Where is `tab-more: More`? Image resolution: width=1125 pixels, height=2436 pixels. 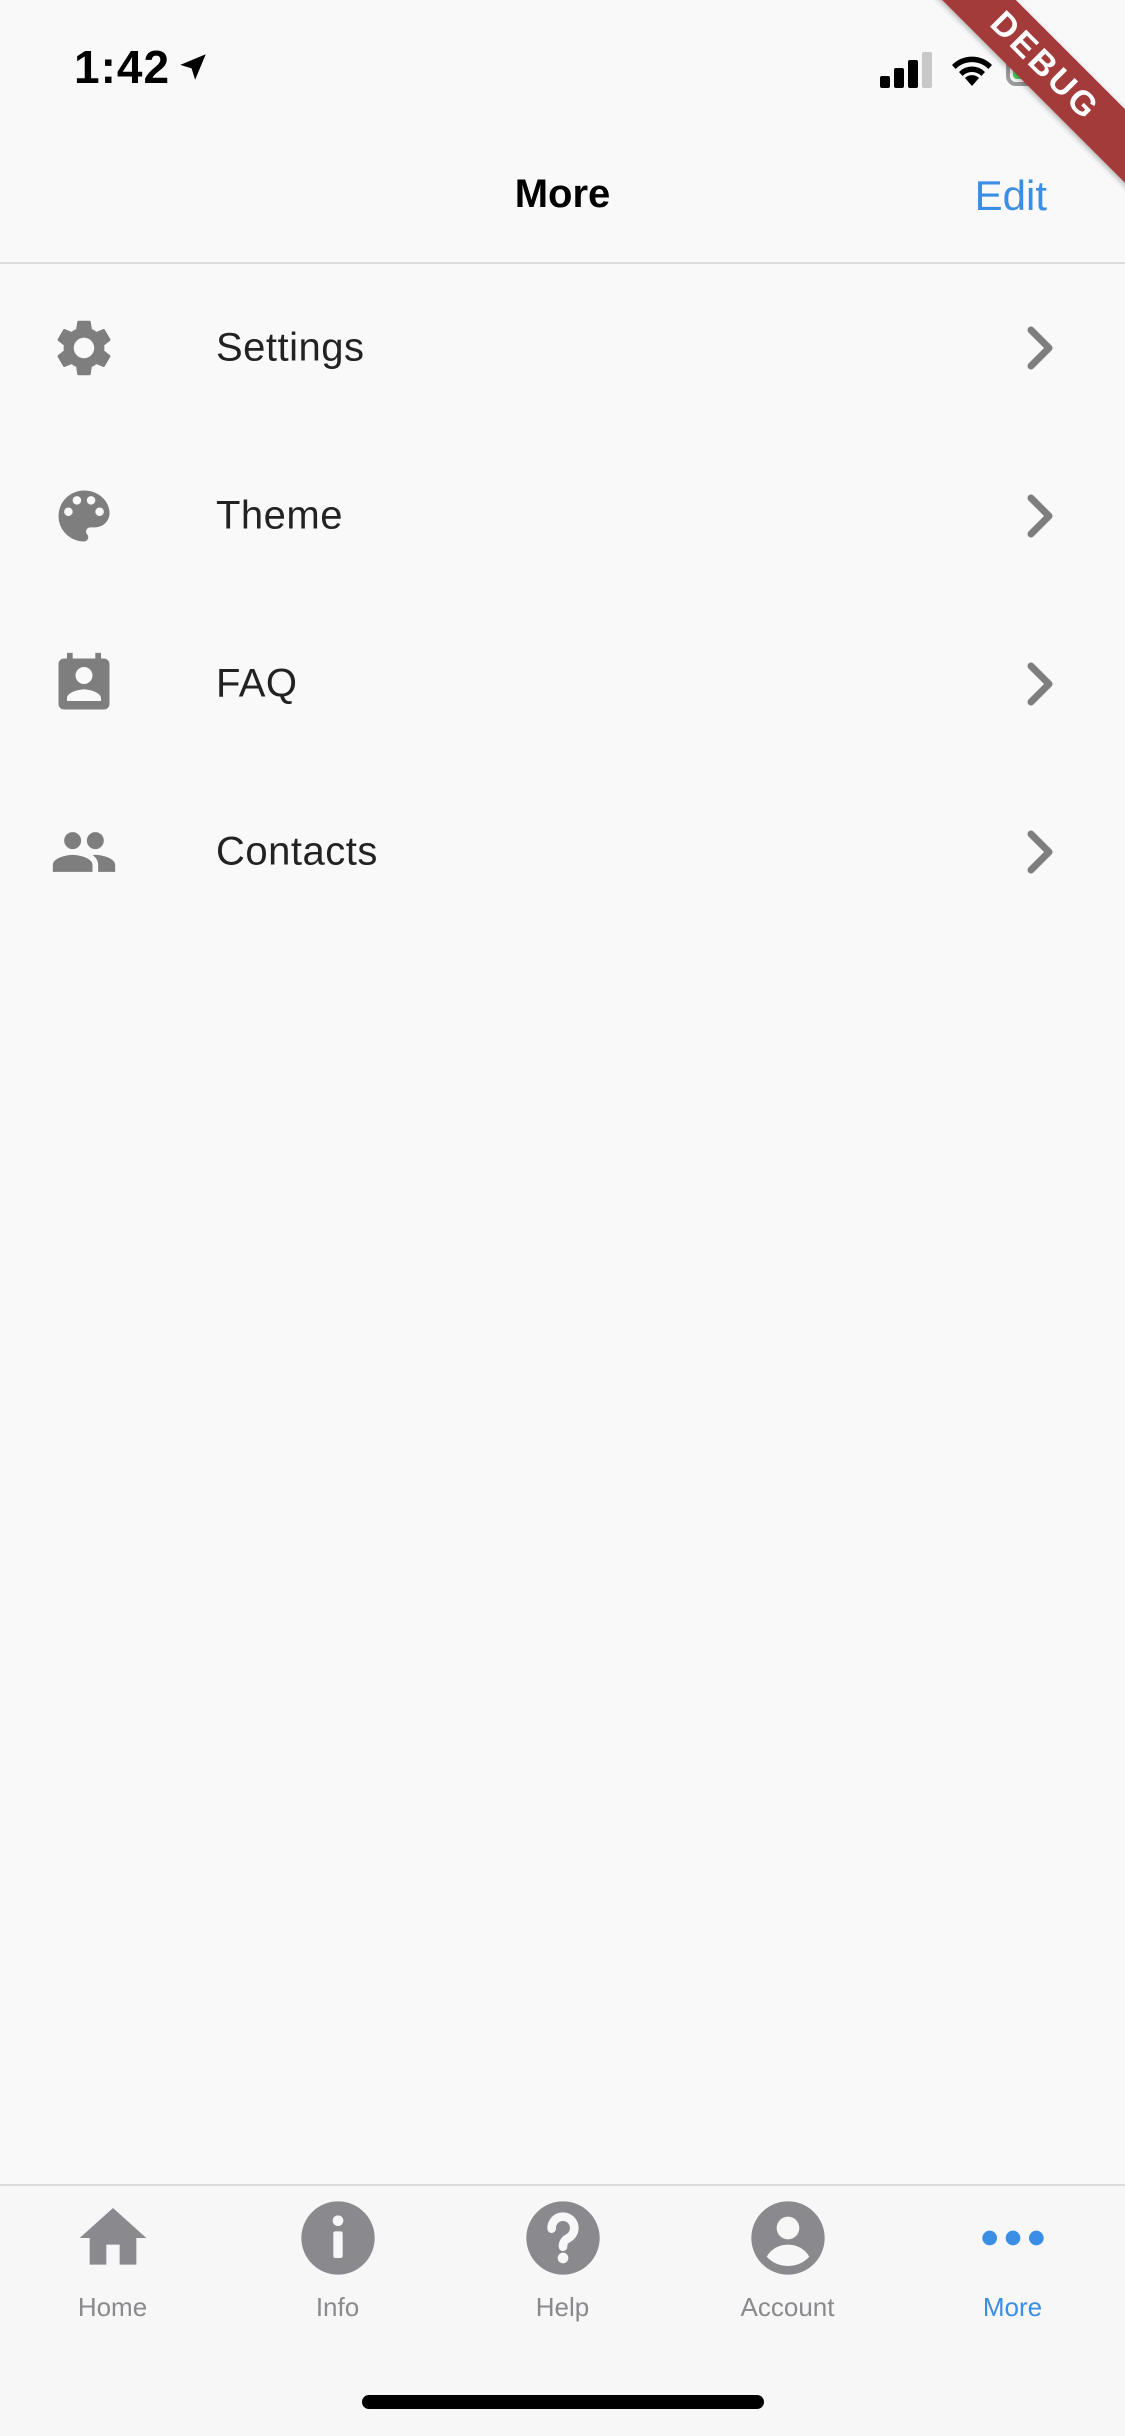
tab-more: More is located at coordinates (1012, 2268).